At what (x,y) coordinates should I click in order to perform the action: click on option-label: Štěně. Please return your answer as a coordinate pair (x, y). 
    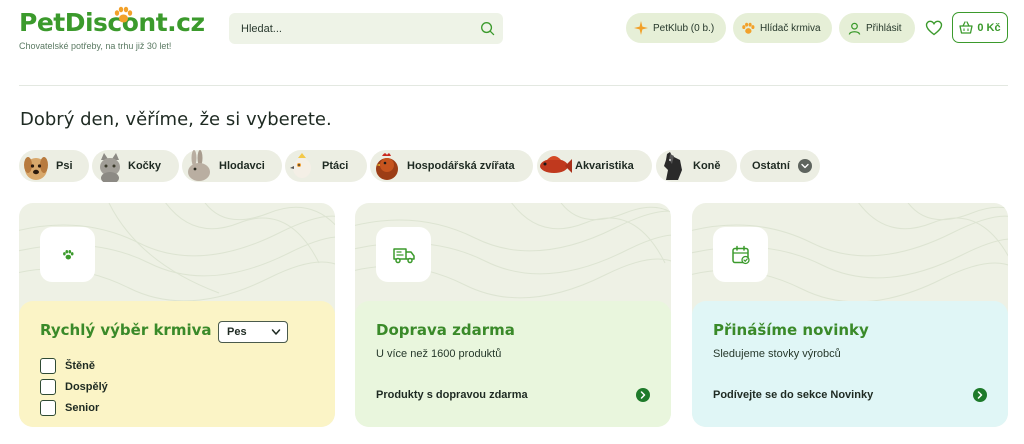
    Looking at the image, I should click on (80, 366).